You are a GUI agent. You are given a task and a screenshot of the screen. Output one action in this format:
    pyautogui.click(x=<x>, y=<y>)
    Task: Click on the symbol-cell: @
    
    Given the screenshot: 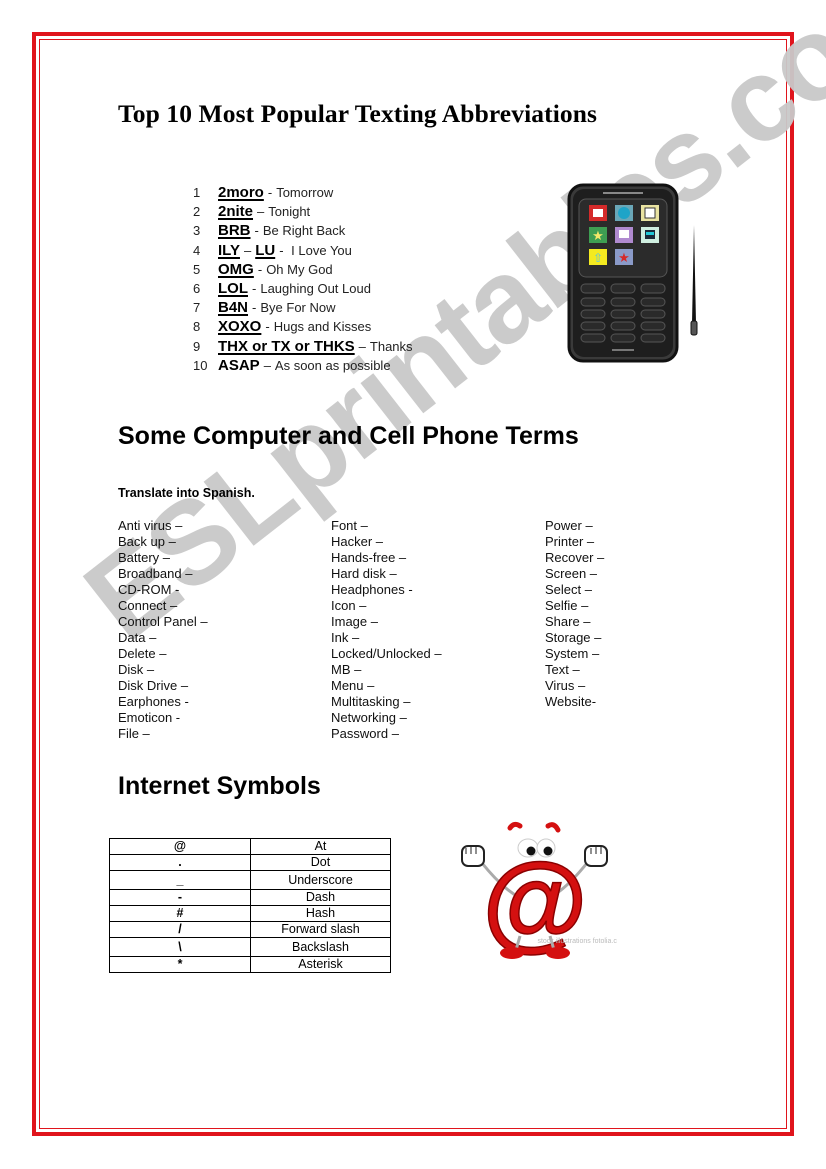 What is the action you would take?
    pyautogui.click(x=180, y=846)
    